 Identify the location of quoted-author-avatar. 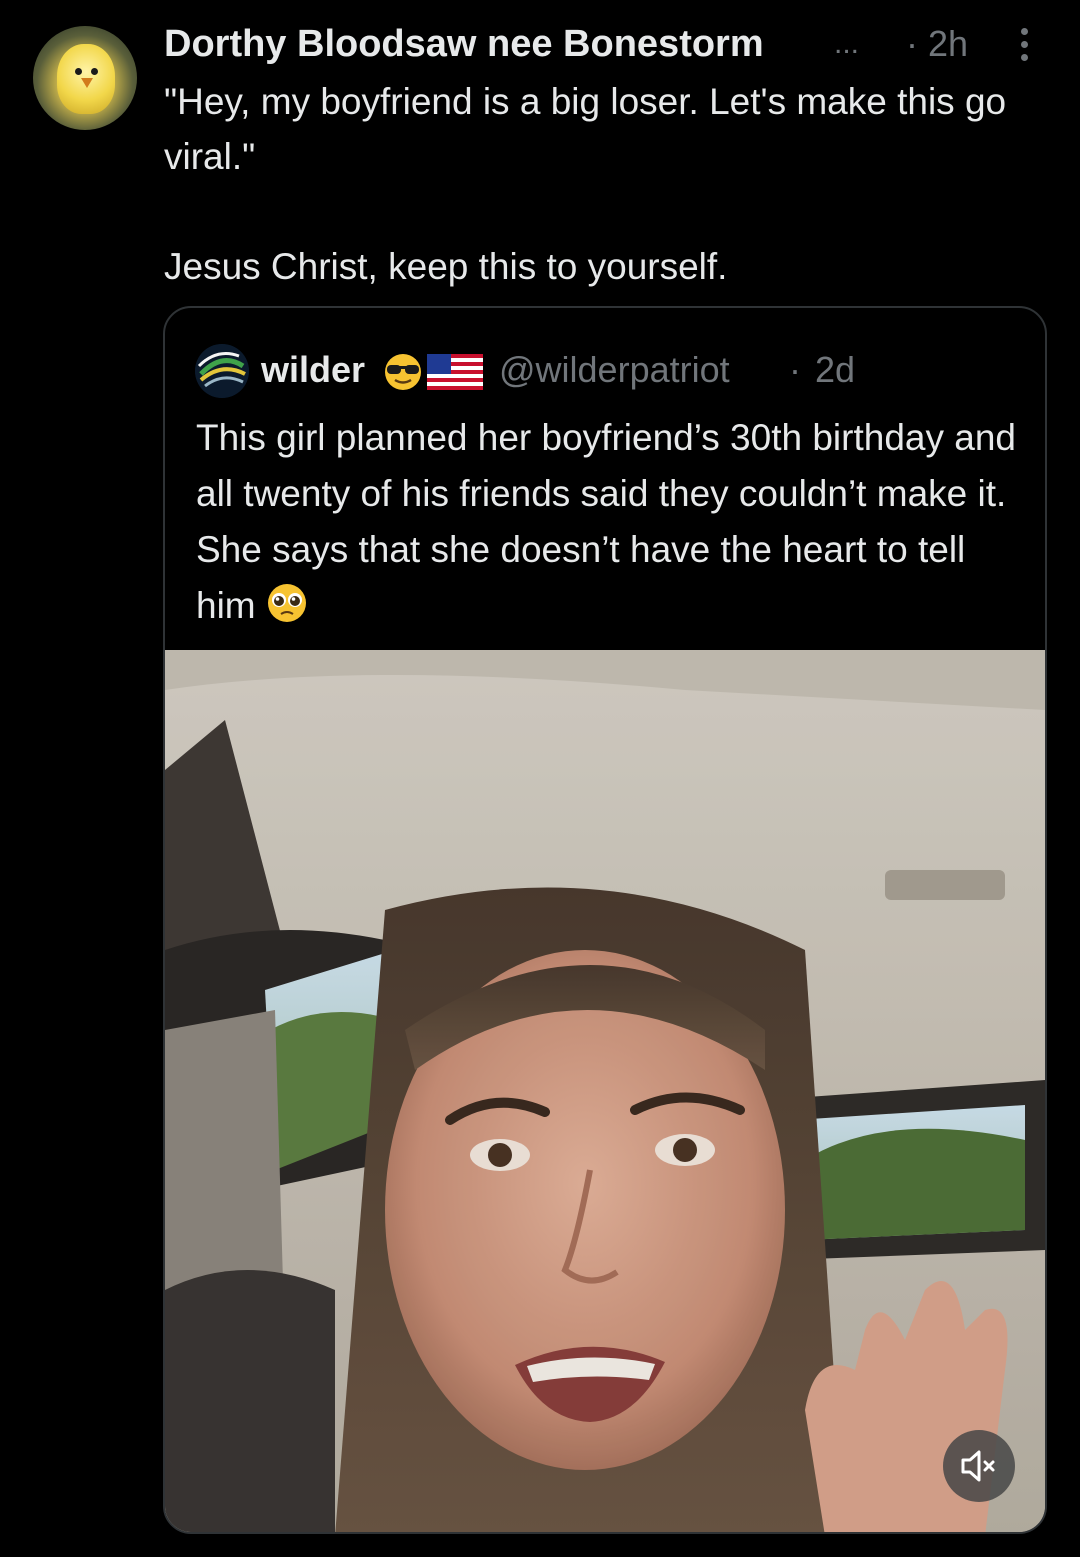
(222, 371).